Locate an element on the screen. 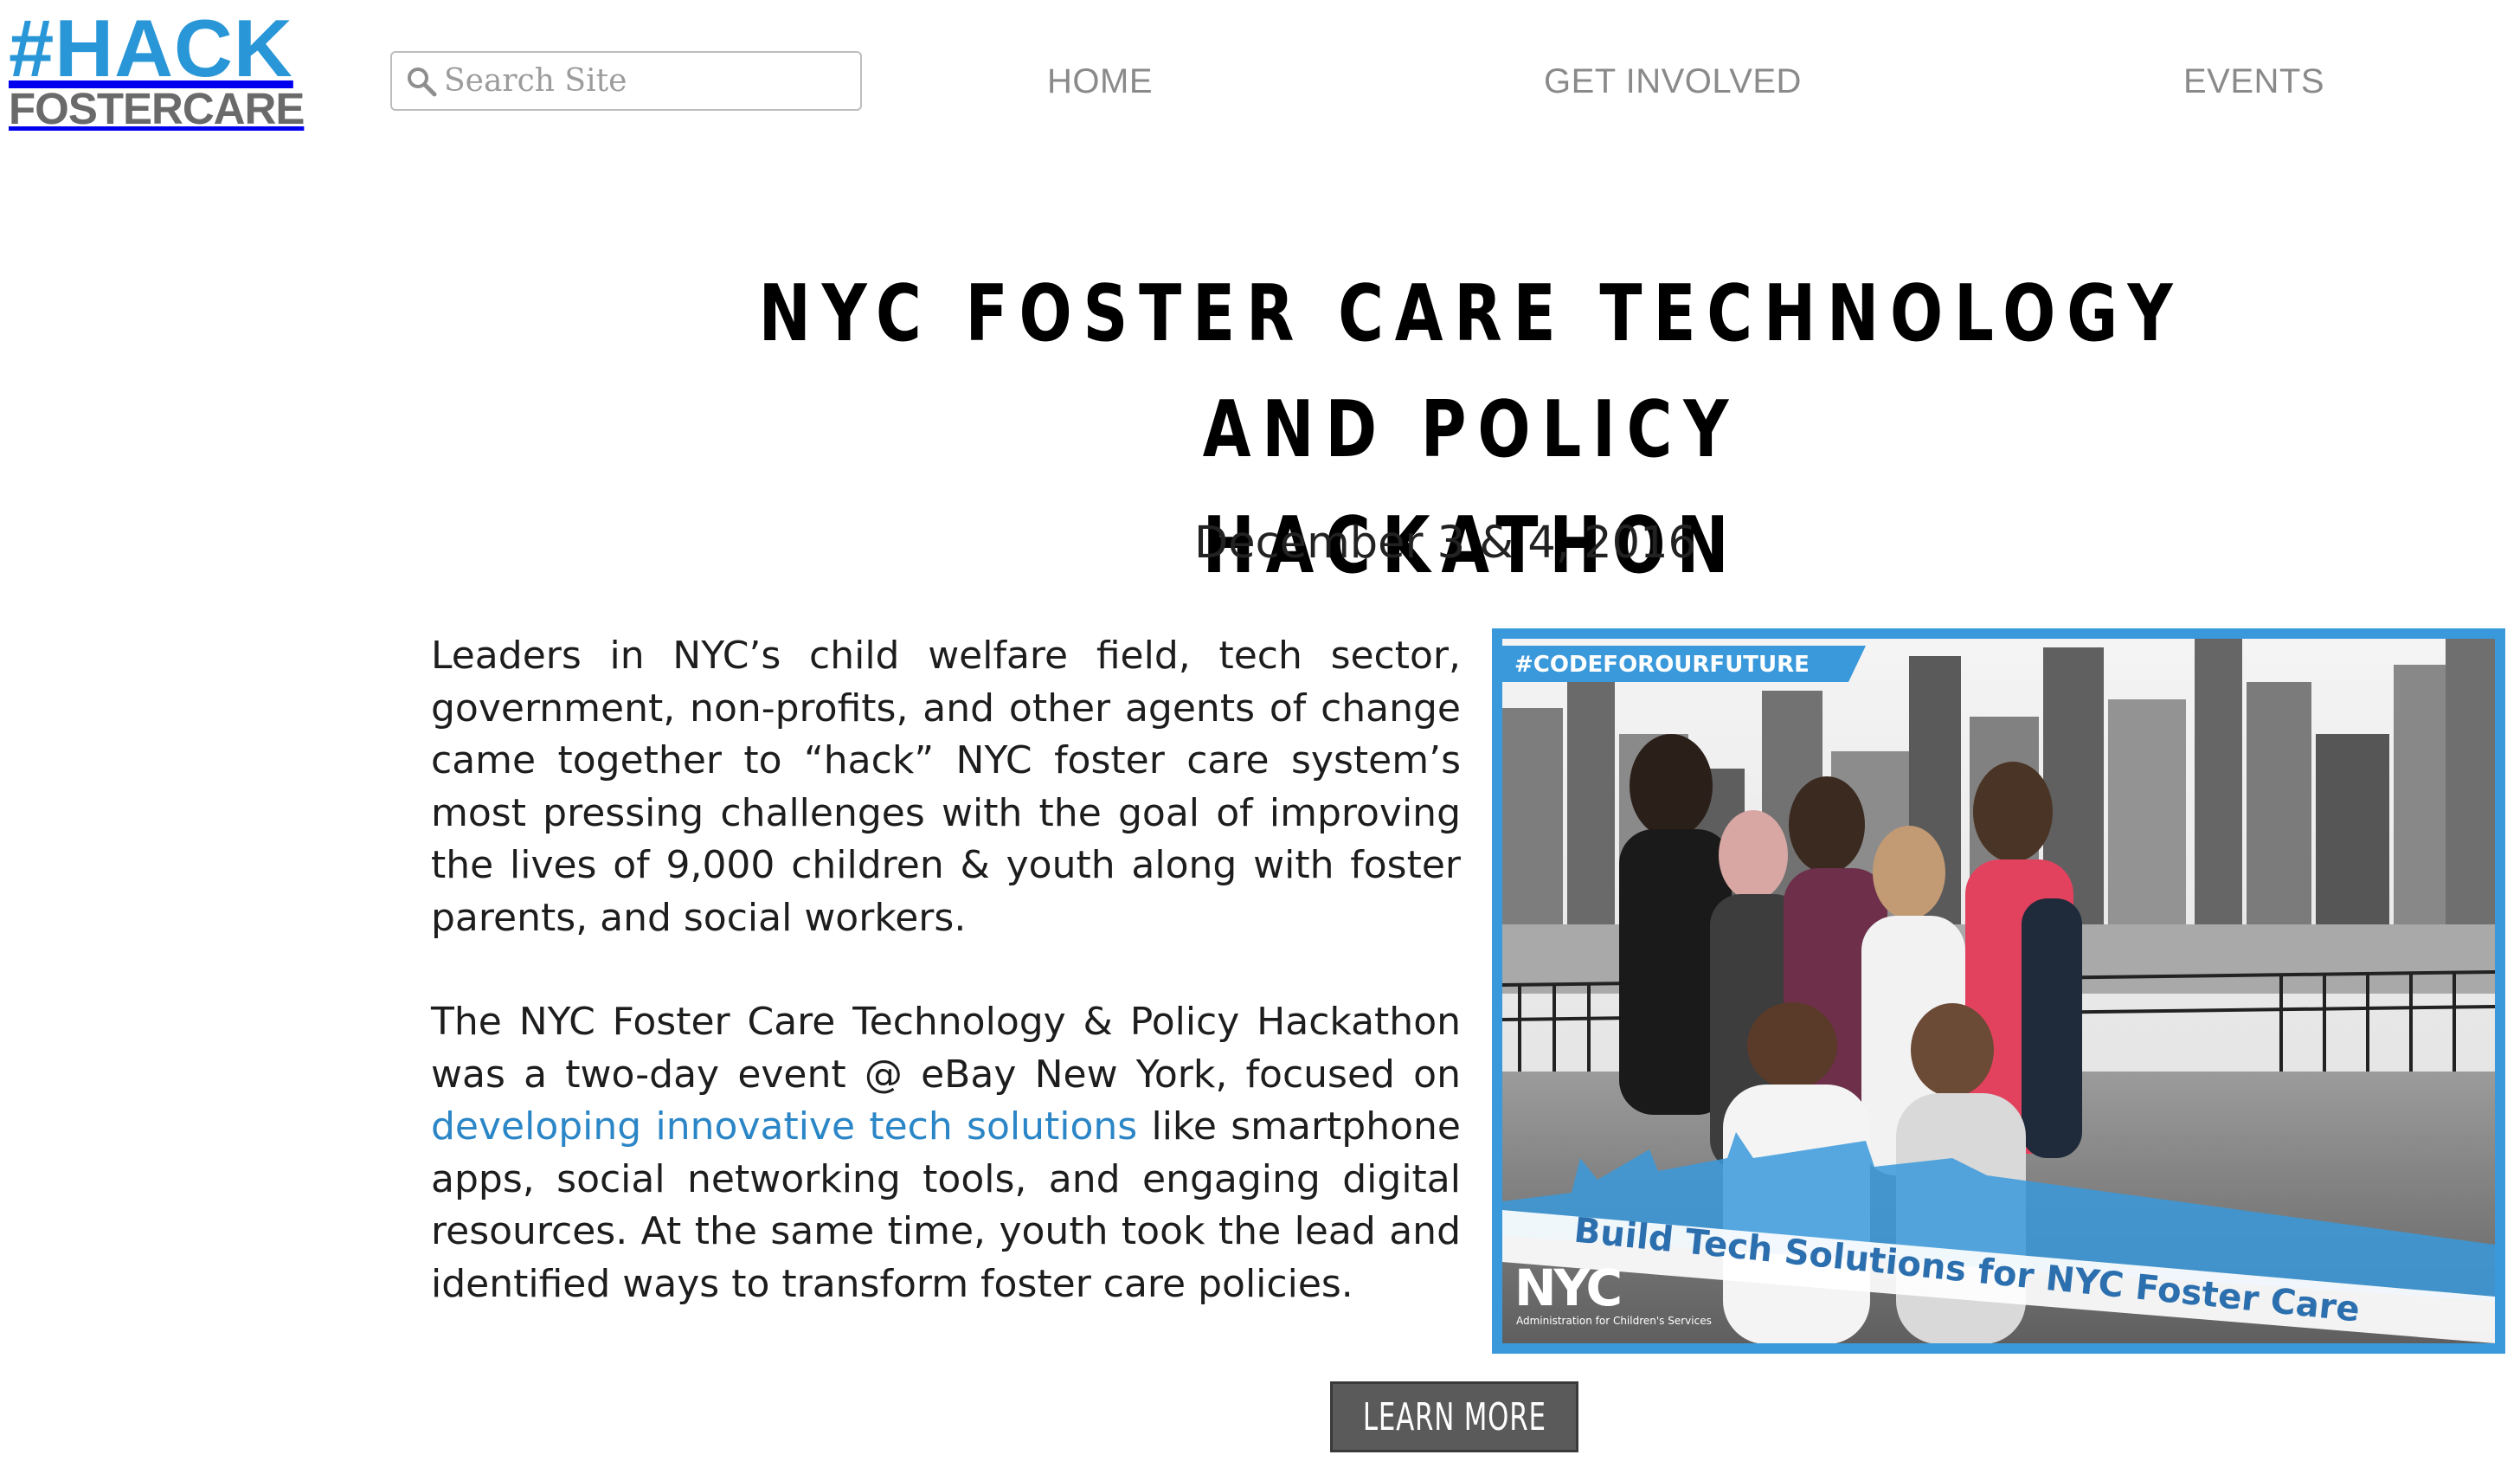 The width and height of the screenshot is (2520, 1474). logo-fostercare-text: FOSTERCARE is located at coordinates (157, 108).